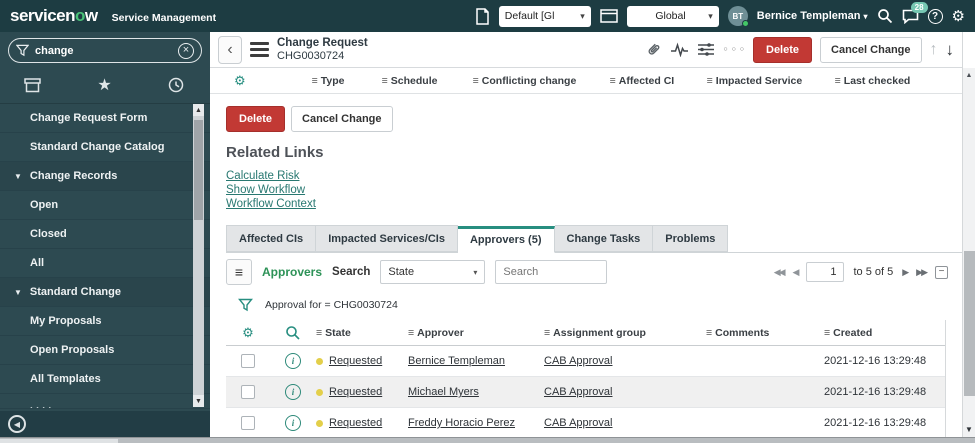 This screenshot has height=443, width=975. I want to click on application-scope-icon, so click(609, 16).